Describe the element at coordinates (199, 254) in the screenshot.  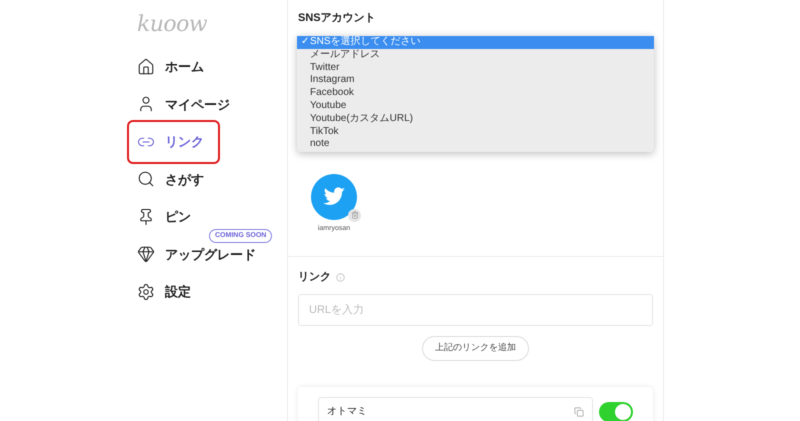
I see `sidebar-item: アップグレード` at that location.